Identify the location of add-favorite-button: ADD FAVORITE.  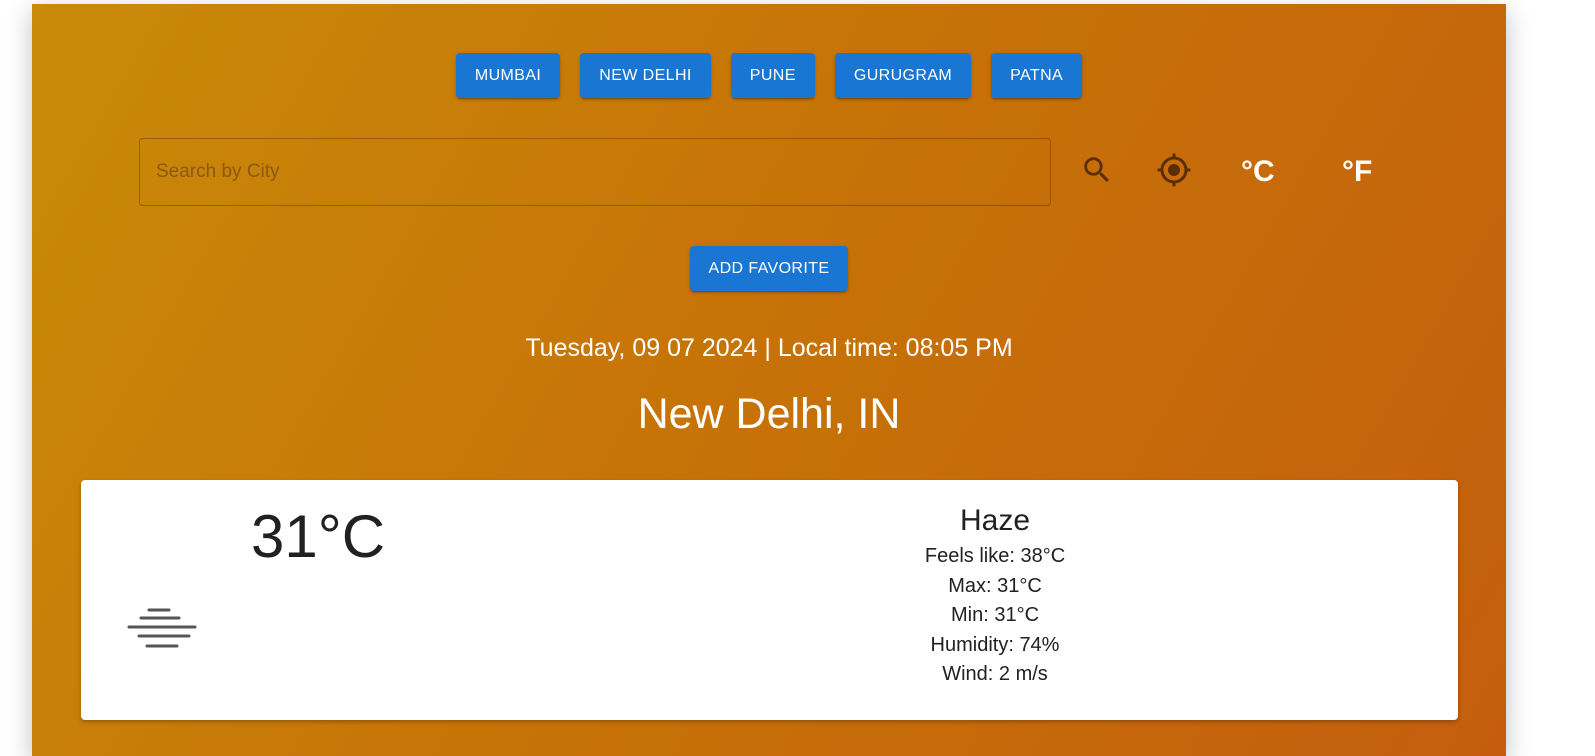
(769, 268).